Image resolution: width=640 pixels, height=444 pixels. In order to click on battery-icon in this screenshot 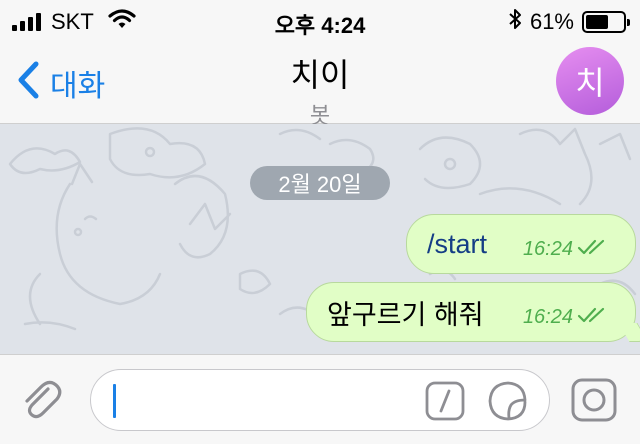, I will do `click(606, 22)`.